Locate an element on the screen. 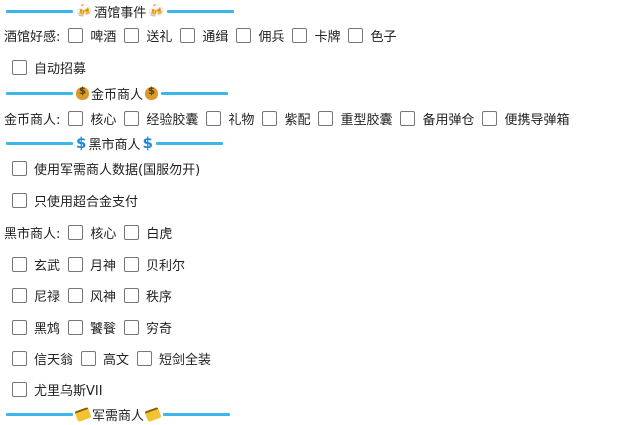  black-market-row-1: 黑市商人: 核心 白虎 is located at coordinates (92, 232).